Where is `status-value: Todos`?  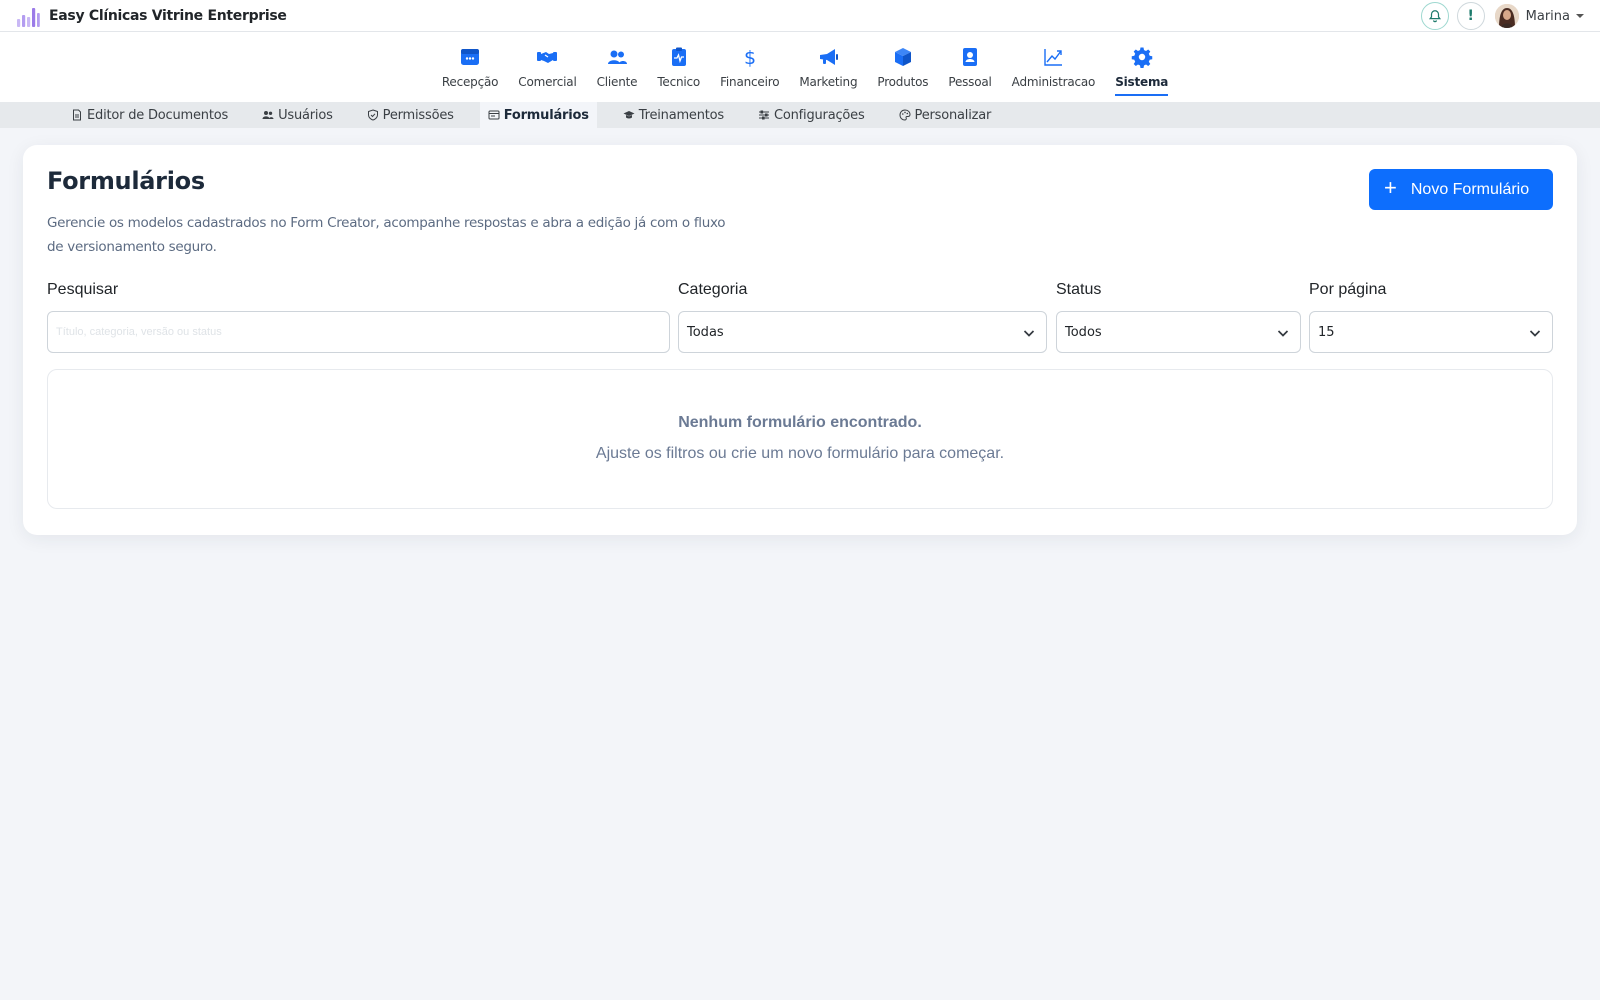
status-value: Todos is located at coordinates (1083, 332).